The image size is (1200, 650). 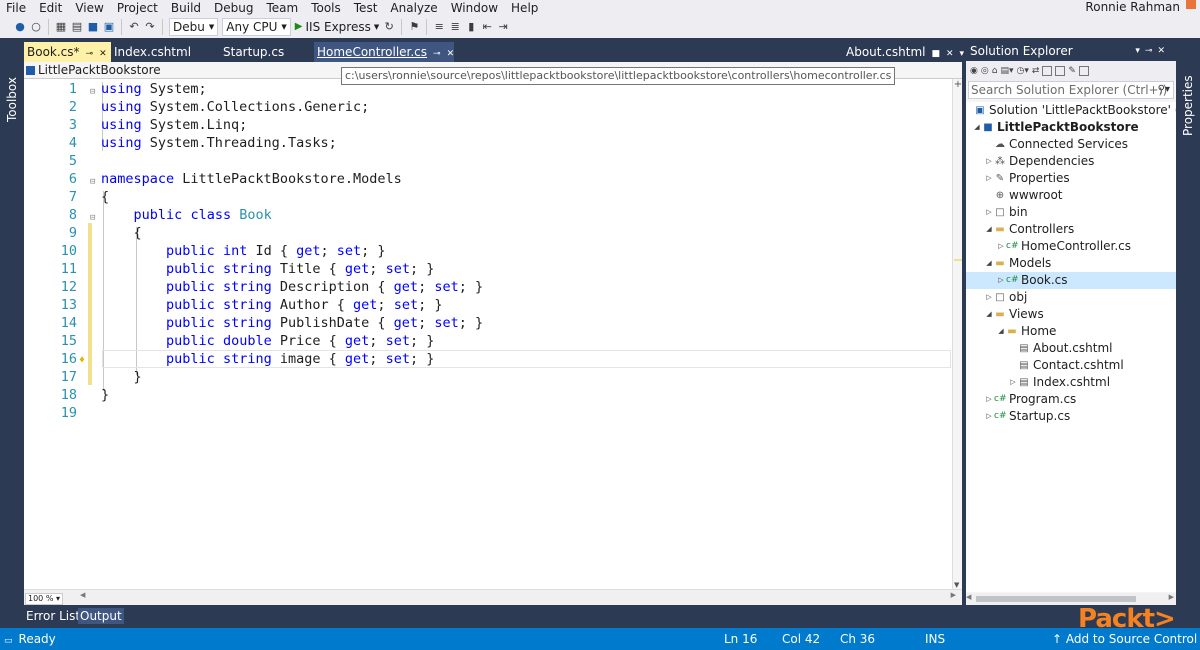 What do you see at coordinates (51, 8) in the screenshot?
I see `menu-edit: Edit` at bounding box center [51, 8].